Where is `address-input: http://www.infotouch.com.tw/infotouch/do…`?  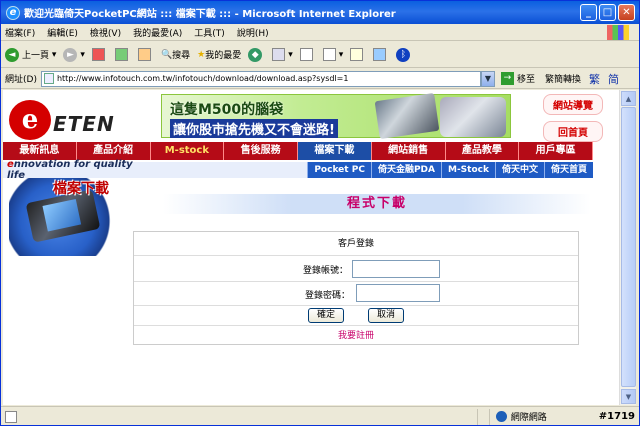
address-input: http://www.infotouch.com.tw/infotouch/do… is located at coordinates (260, 78).